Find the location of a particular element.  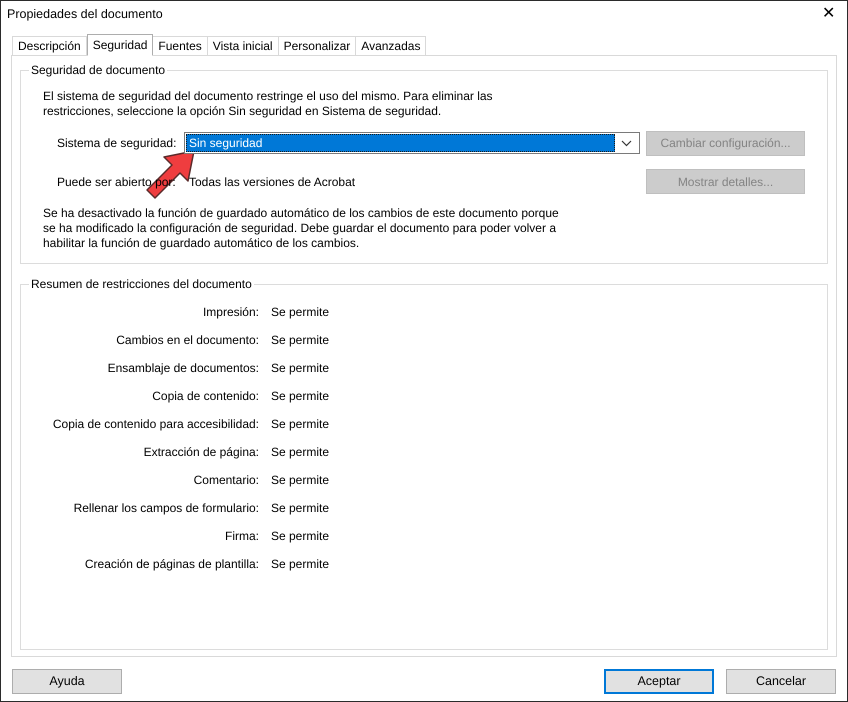

group-title: Seguridad de documento is located at coordinates (98, 70).